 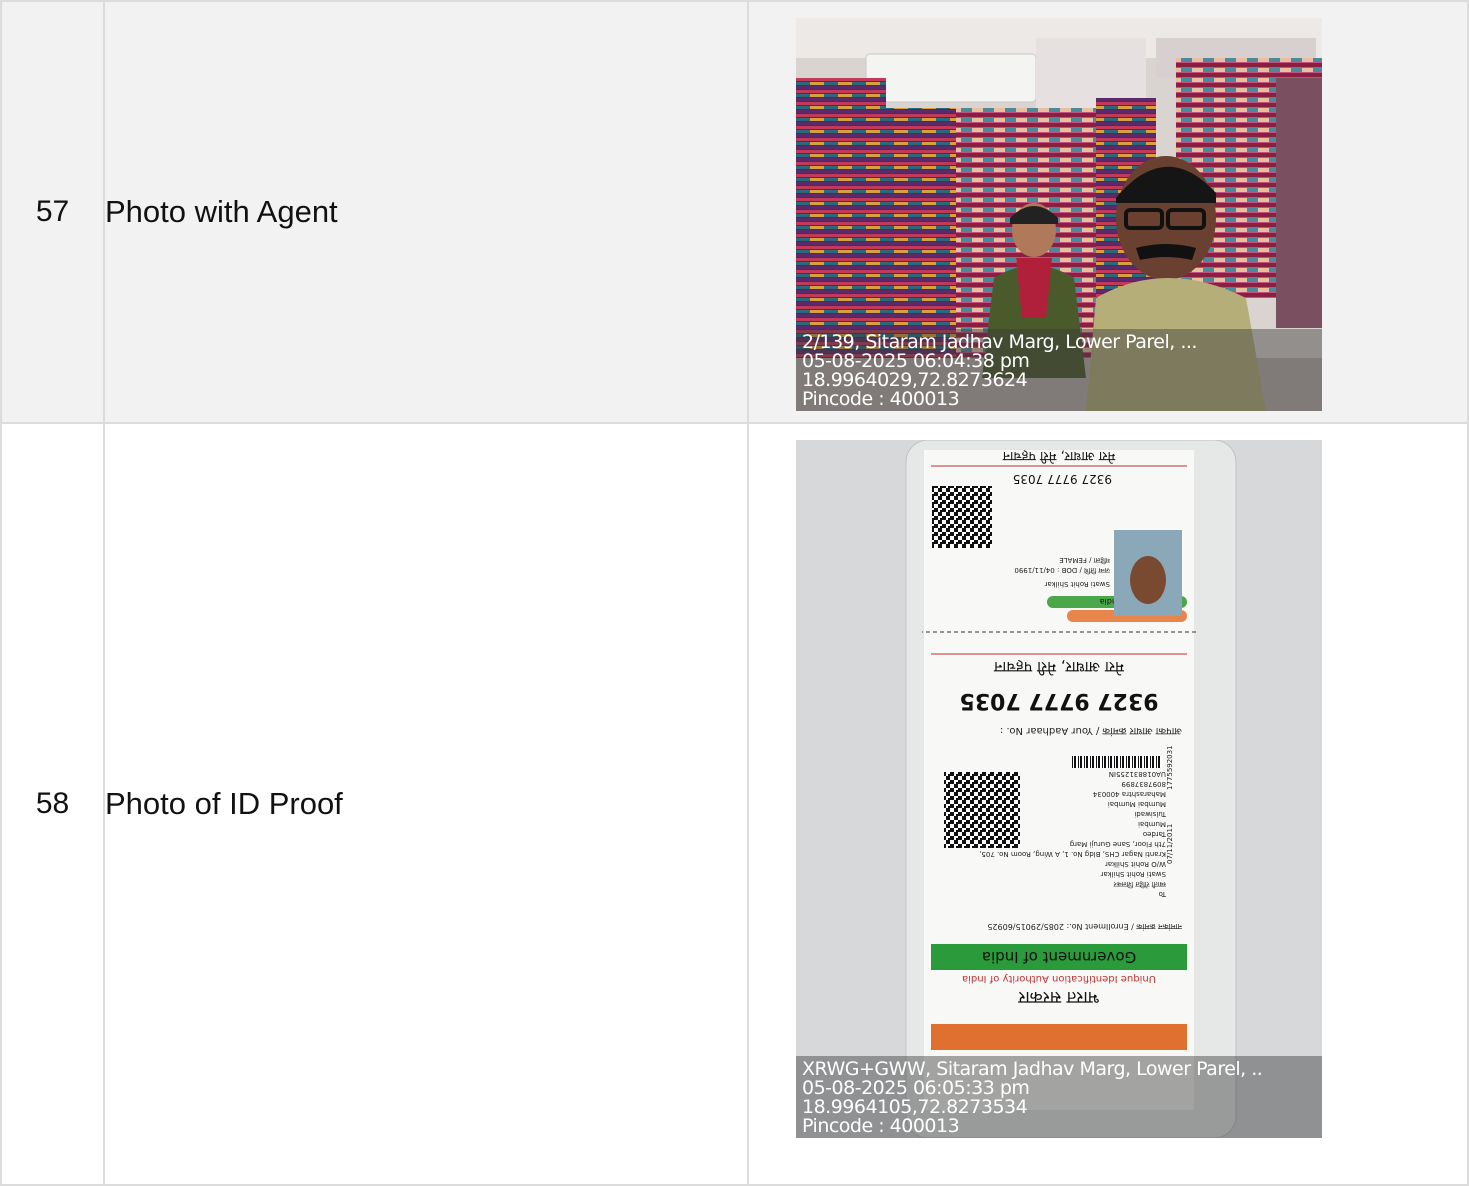 What do you see at coordinates (52, 804) in the screenshot?
I see `row-number: 58` at bounding box center [52, 804].